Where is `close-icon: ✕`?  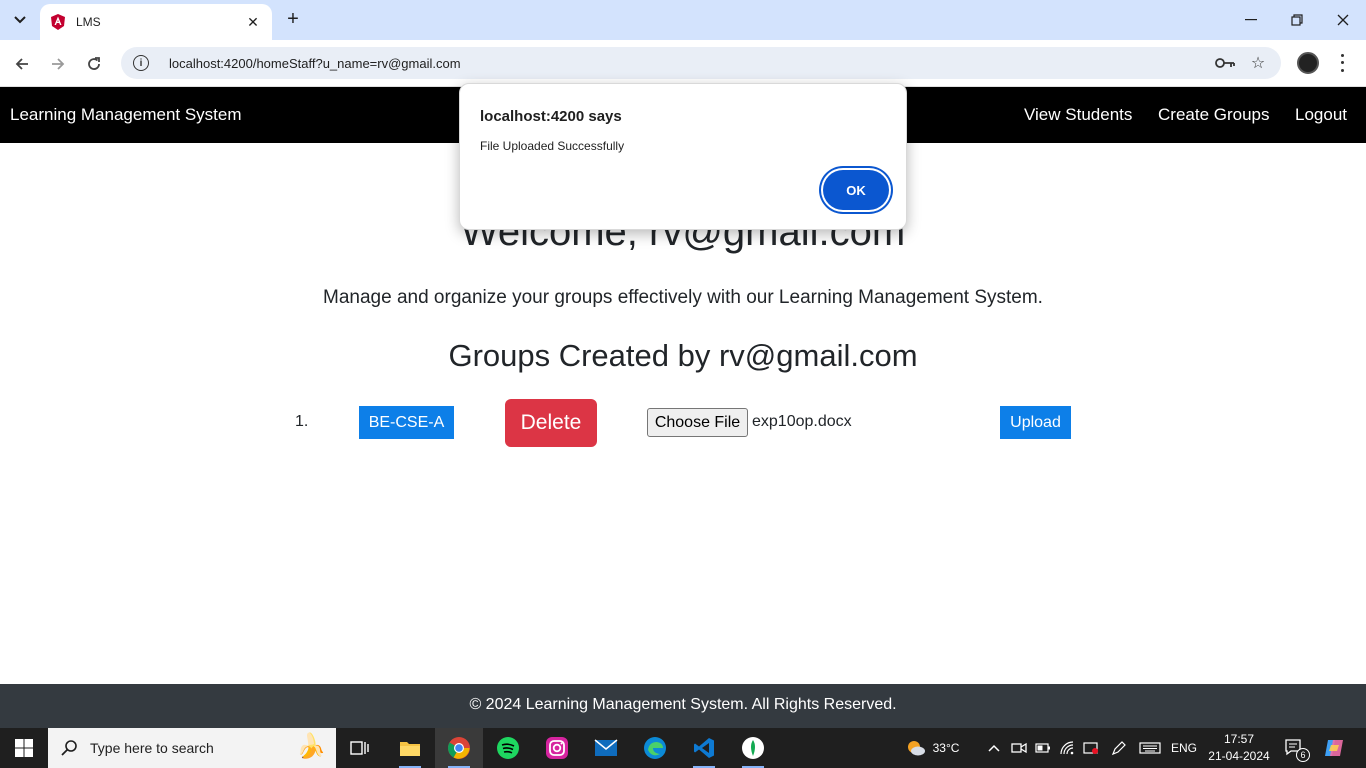
close-icon: ✕ is located at coordinates (253, 22).